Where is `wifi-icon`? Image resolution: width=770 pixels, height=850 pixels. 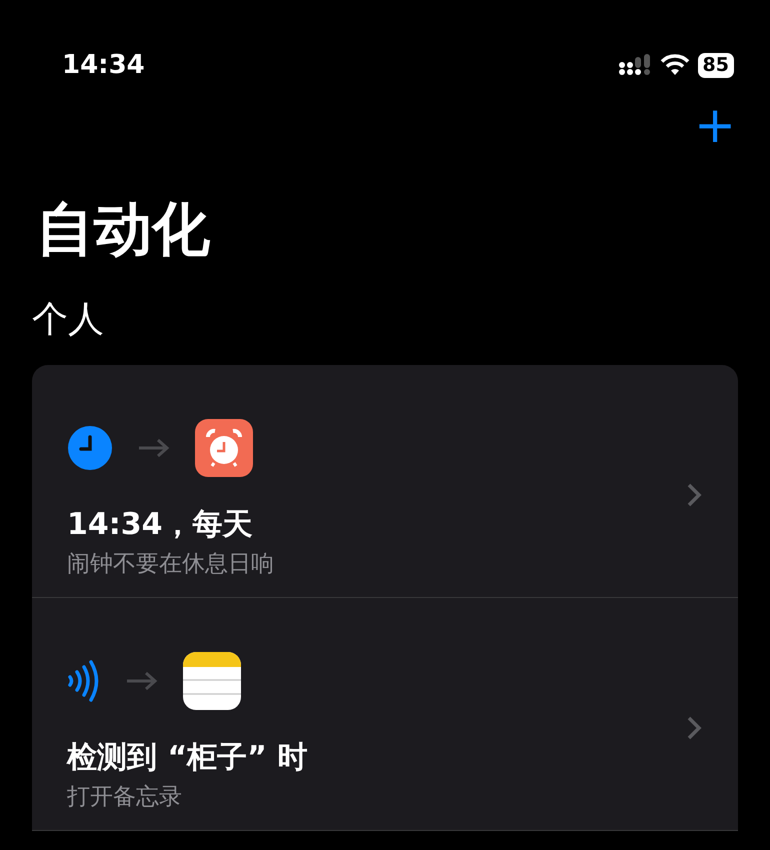 wifi-icon is located at coordinates (675, 65).